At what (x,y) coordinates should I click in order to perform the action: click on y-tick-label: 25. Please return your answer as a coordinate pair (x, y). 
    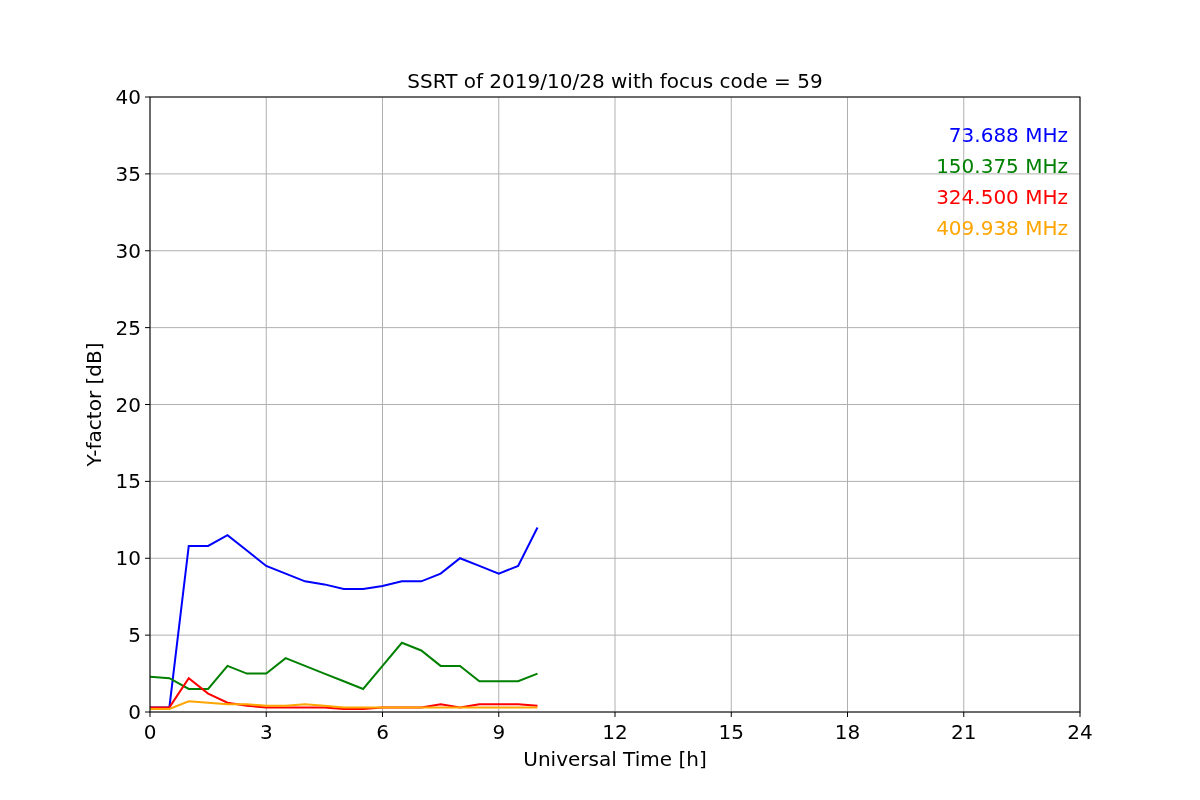
    Looking at the image, I should click on (128, 327).